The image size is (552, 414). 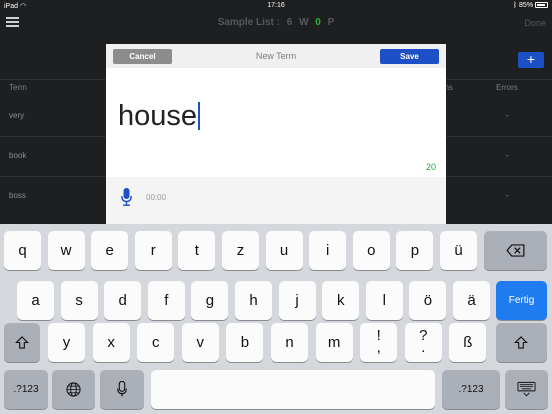 I want to click on letter-key: q, so click(x=22, y=250).